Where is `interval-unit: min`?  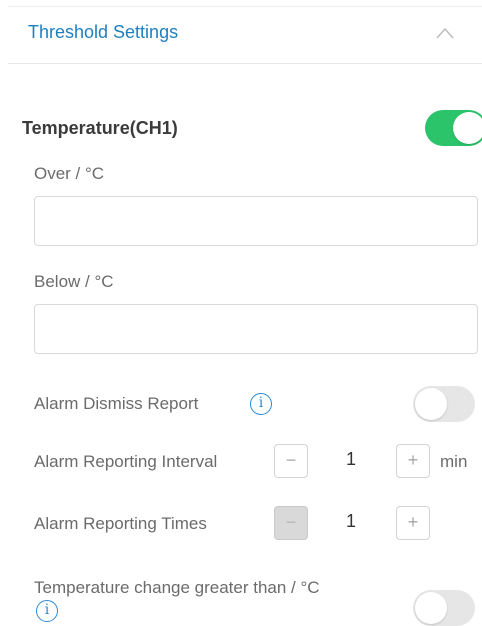
interval-unit: min is located at coordinates (454, 461).